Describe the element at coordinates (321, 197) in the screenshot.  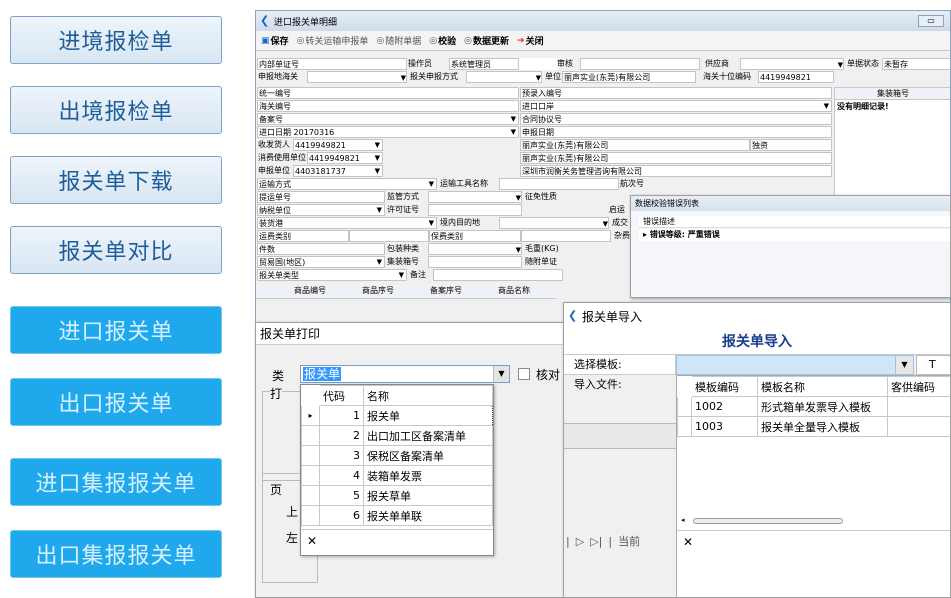
I see `bill-field: 提运单号` at that location.